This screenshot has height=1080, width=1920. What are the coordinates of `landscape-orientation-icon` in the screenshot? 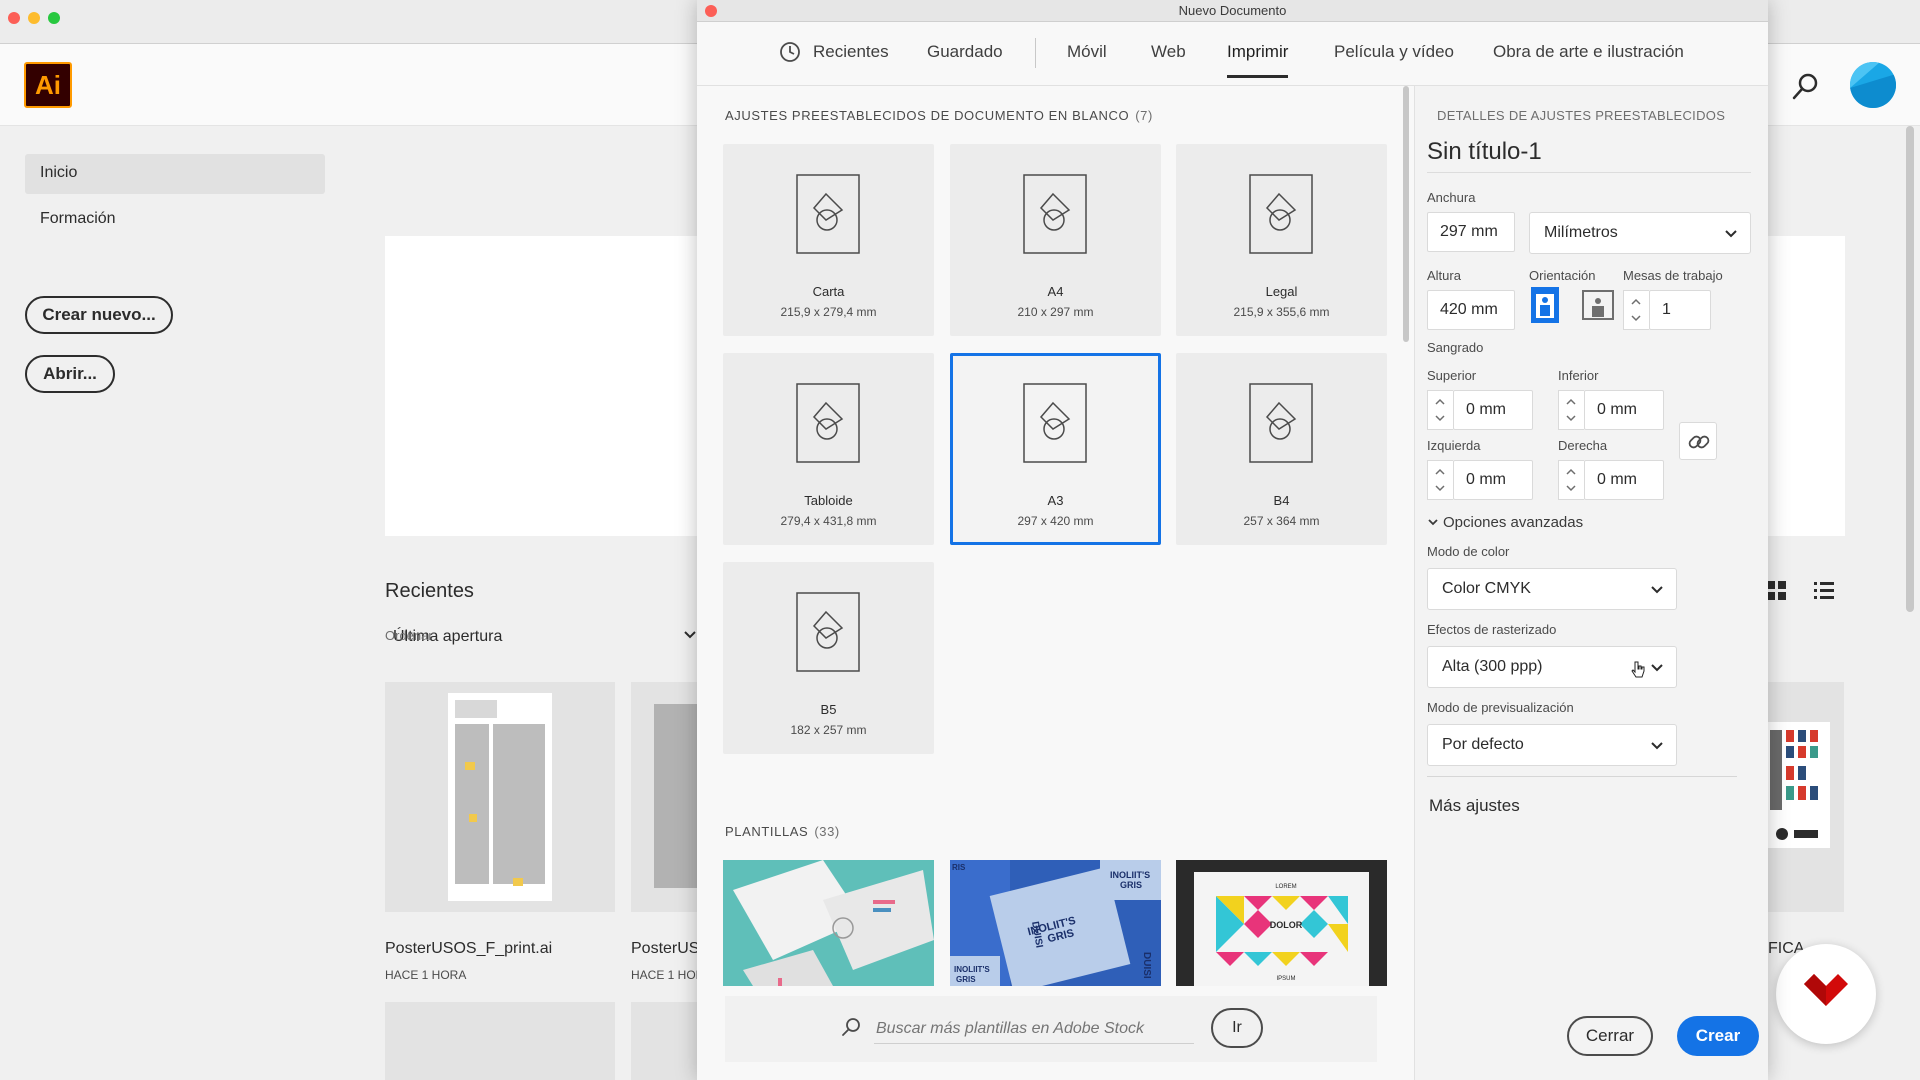 It's located at (1598, 305).